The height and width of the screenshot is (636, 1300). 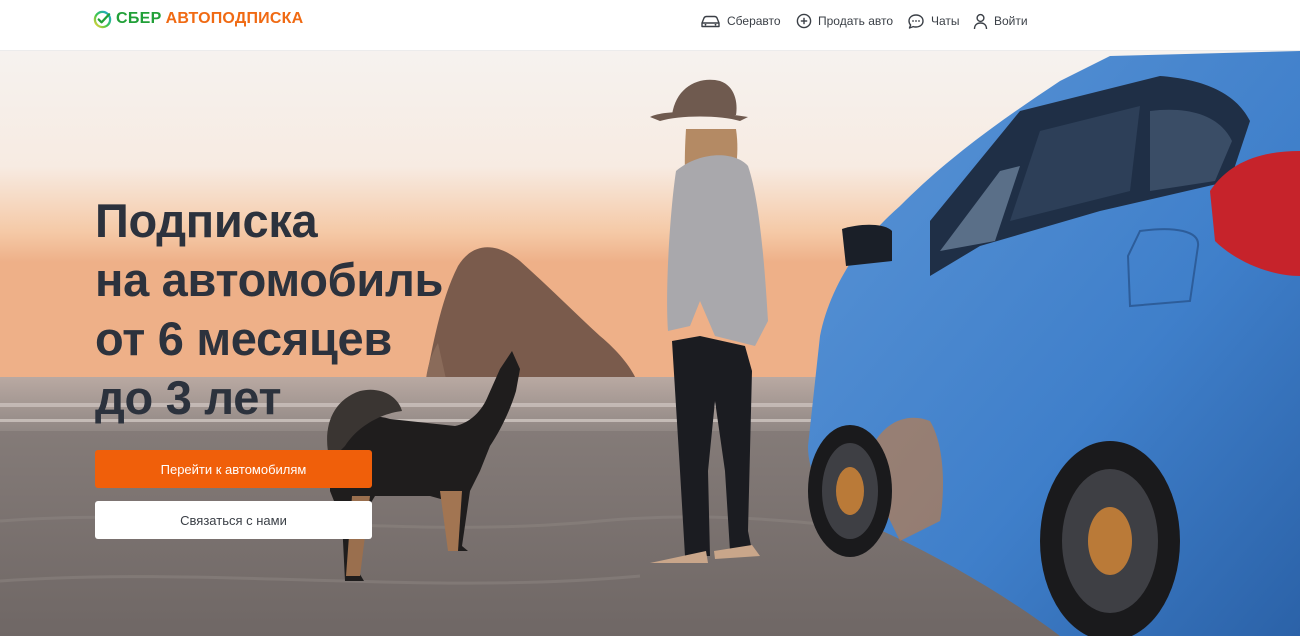 I want to click on brand-name-secondary: АВТОПОДПИСКА, so click(x=234, y=18).